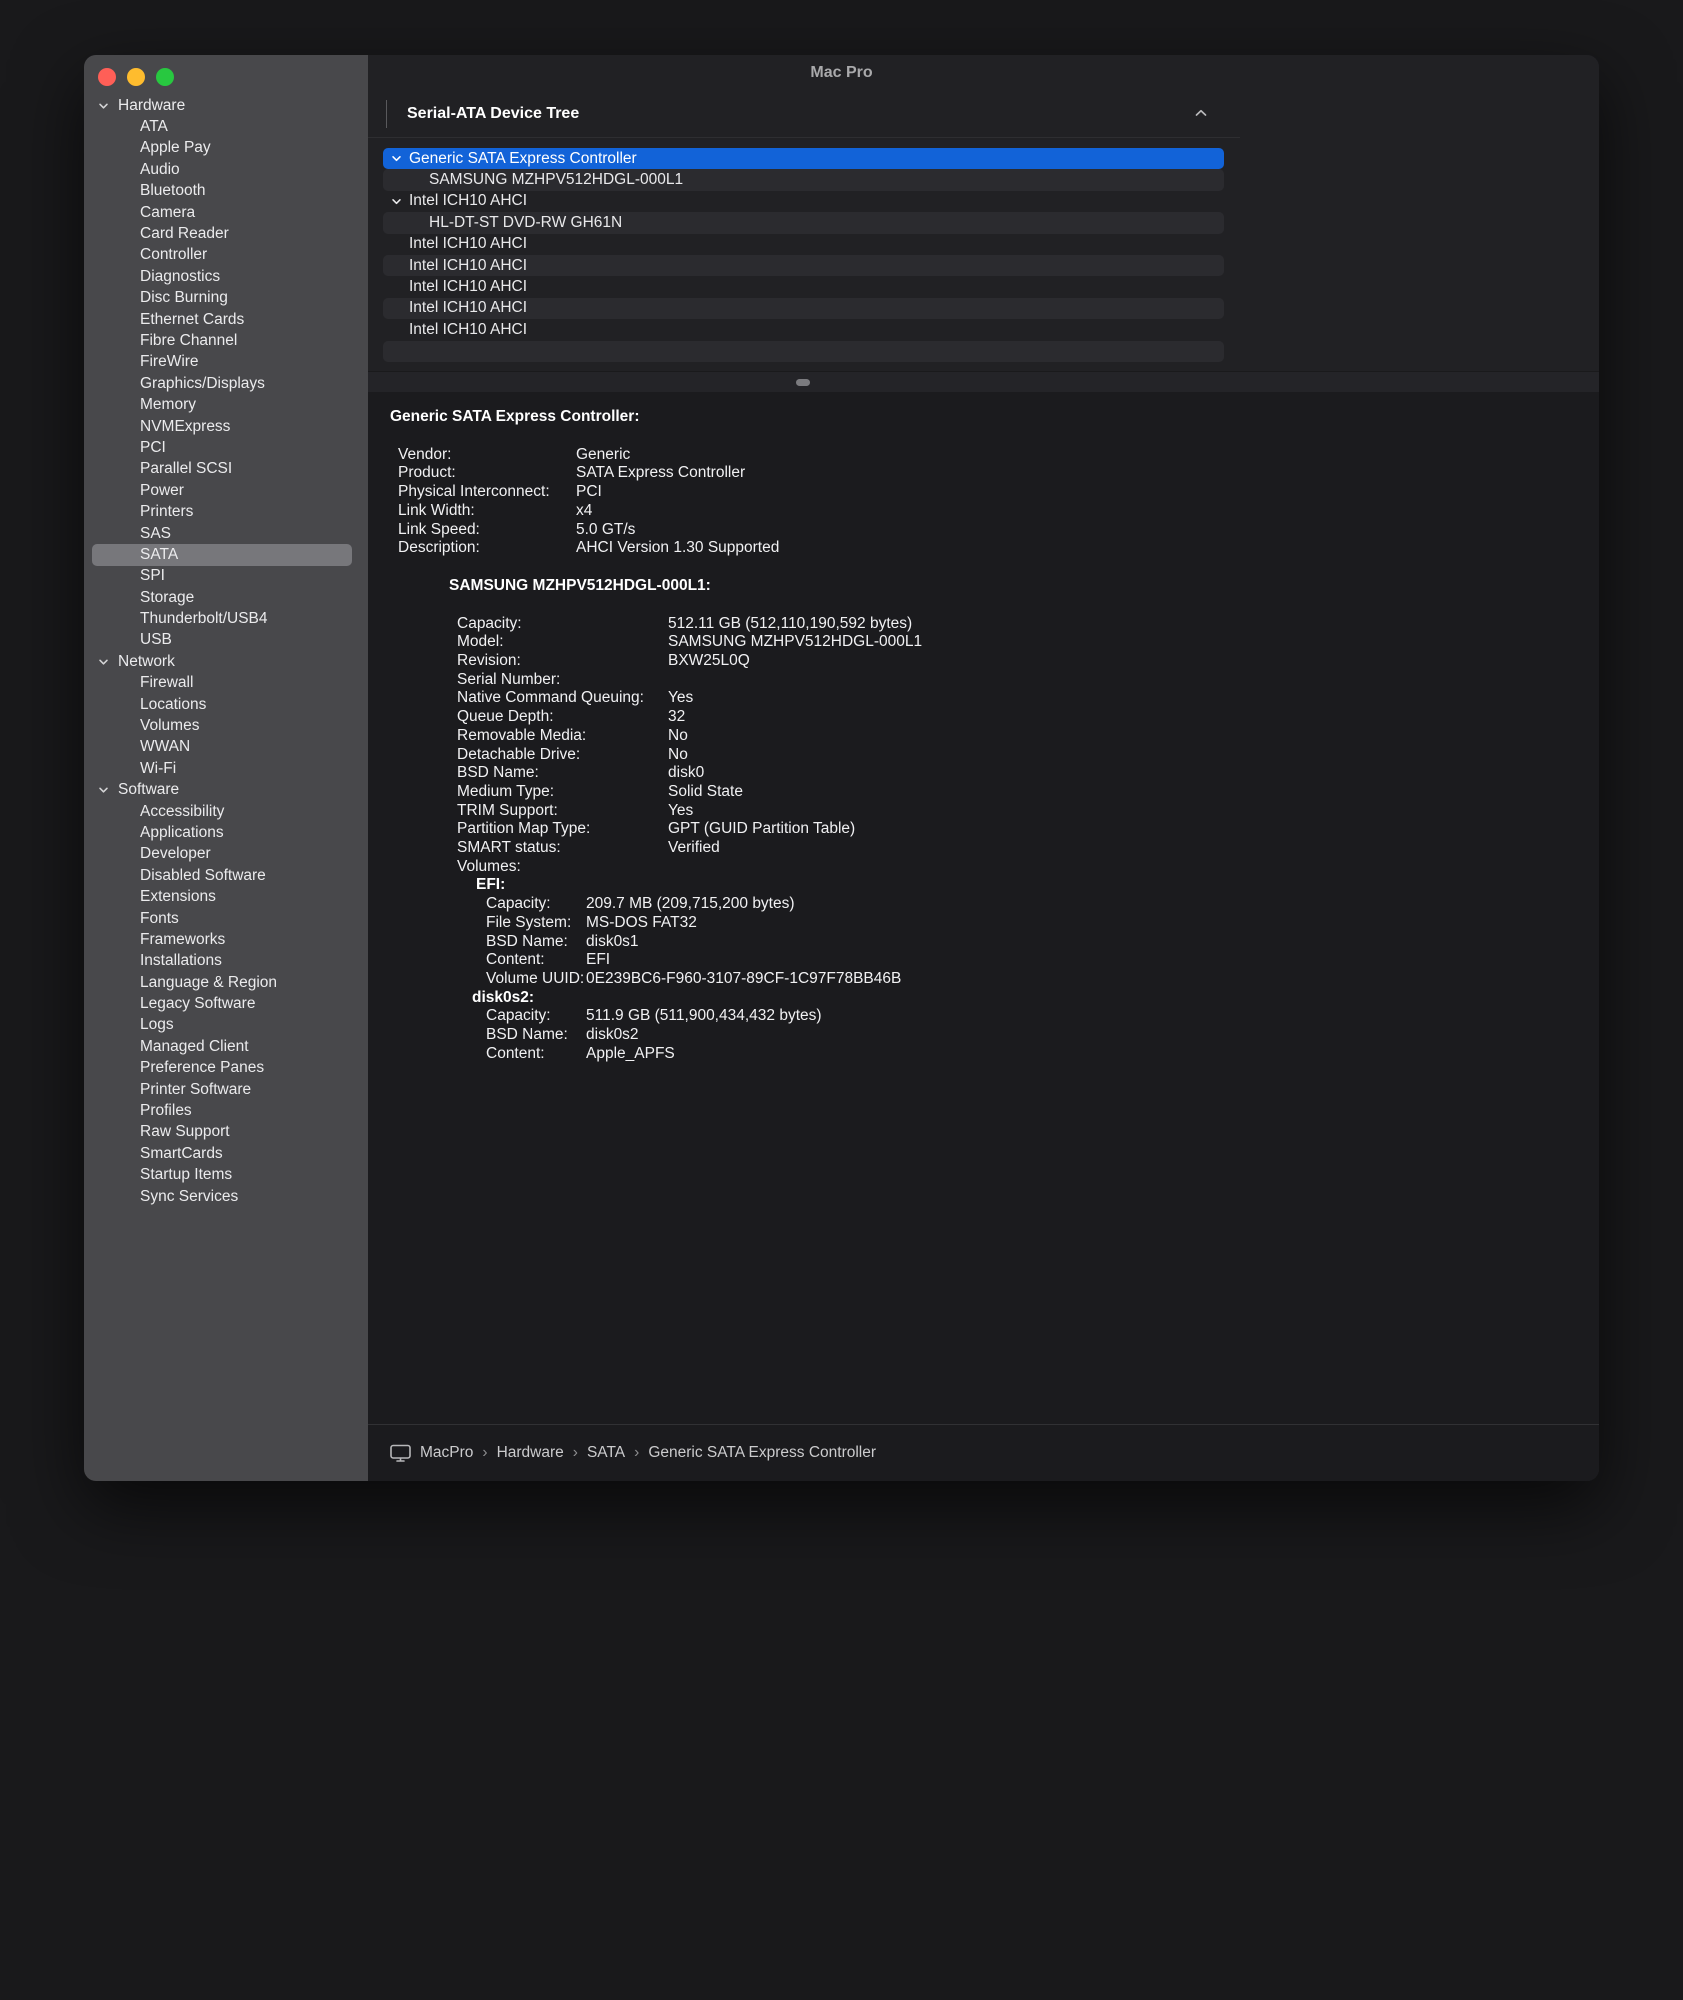 The height and width of the screenshot is (2000, 1683). I want to click on sidebar-item-smartcards: SmartCards, so click(226, 1153).